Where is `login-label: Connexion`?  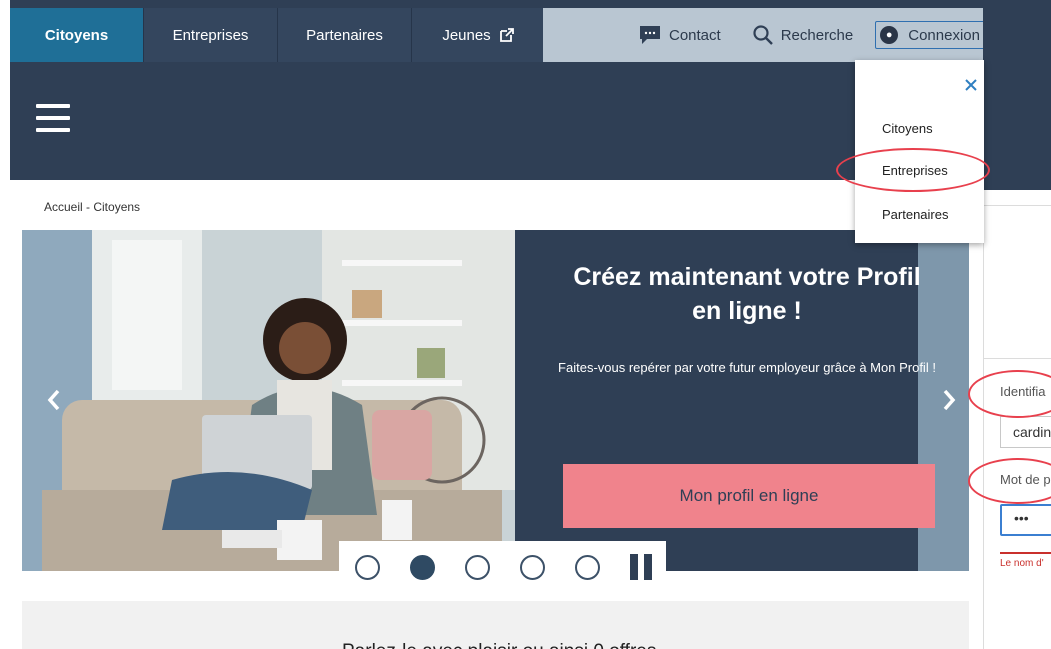
login-label: Connexion is located at coordinates (944, 35).